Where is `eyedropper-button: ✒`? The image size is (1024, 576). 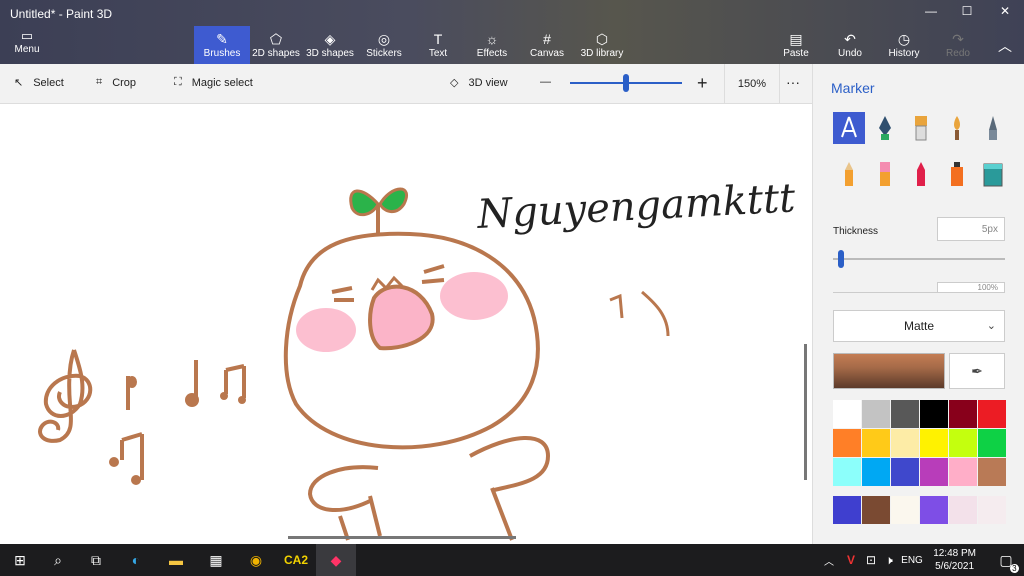 eyedropper-button: ✒ is located at coordinates (977, 371).